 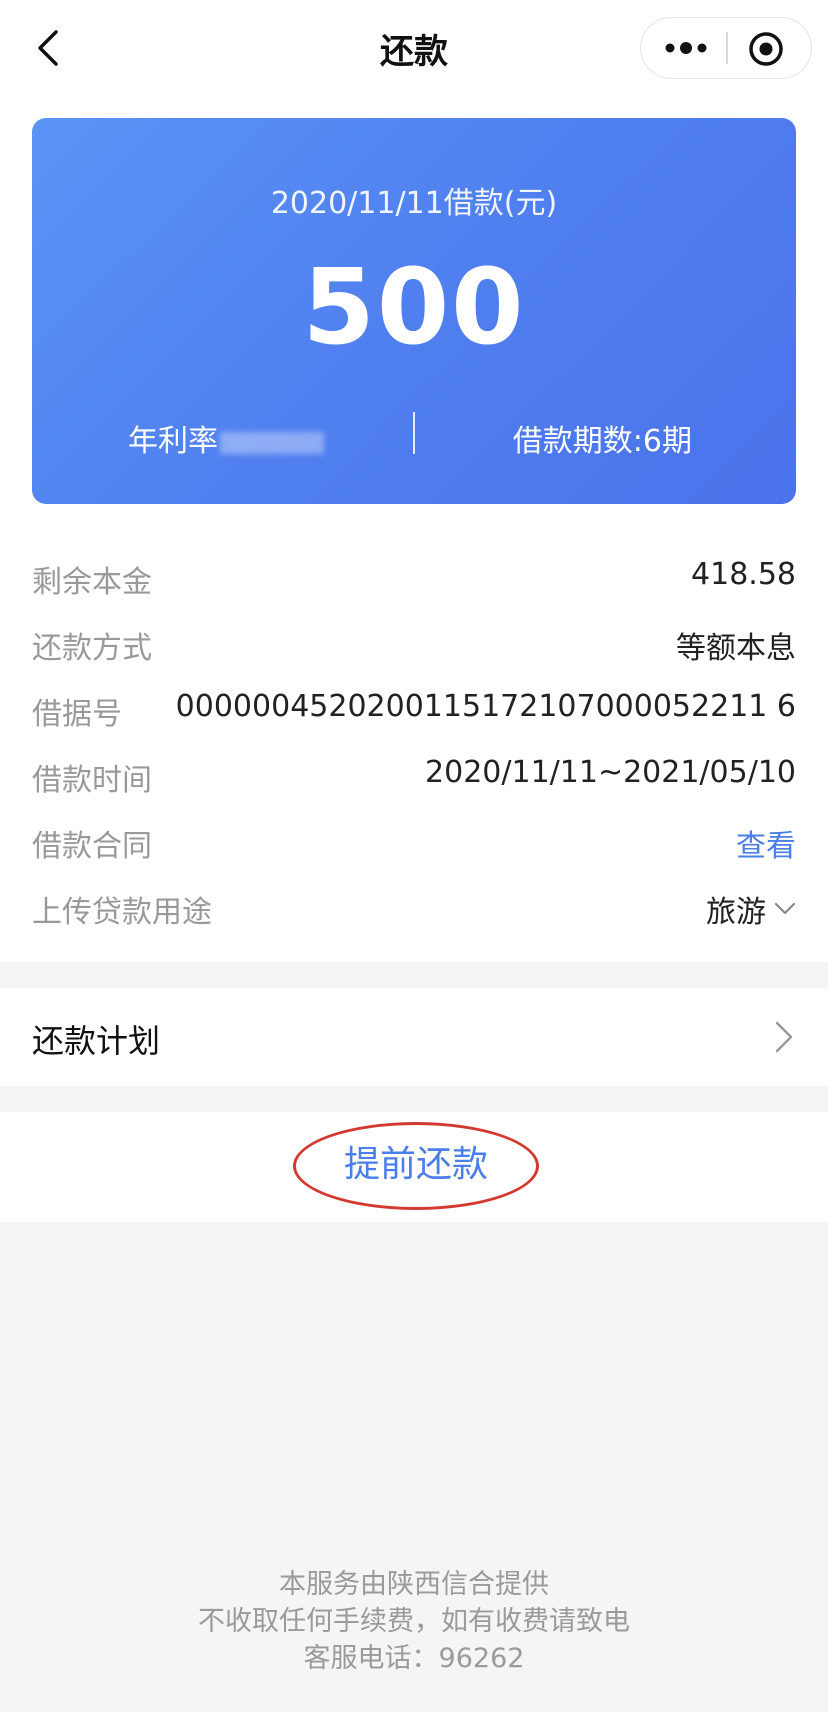 What do you see at coordinates (736, 648) in the screenshot?
I see `repay-method-value: 等额本息` at bounding box center [736, 648].